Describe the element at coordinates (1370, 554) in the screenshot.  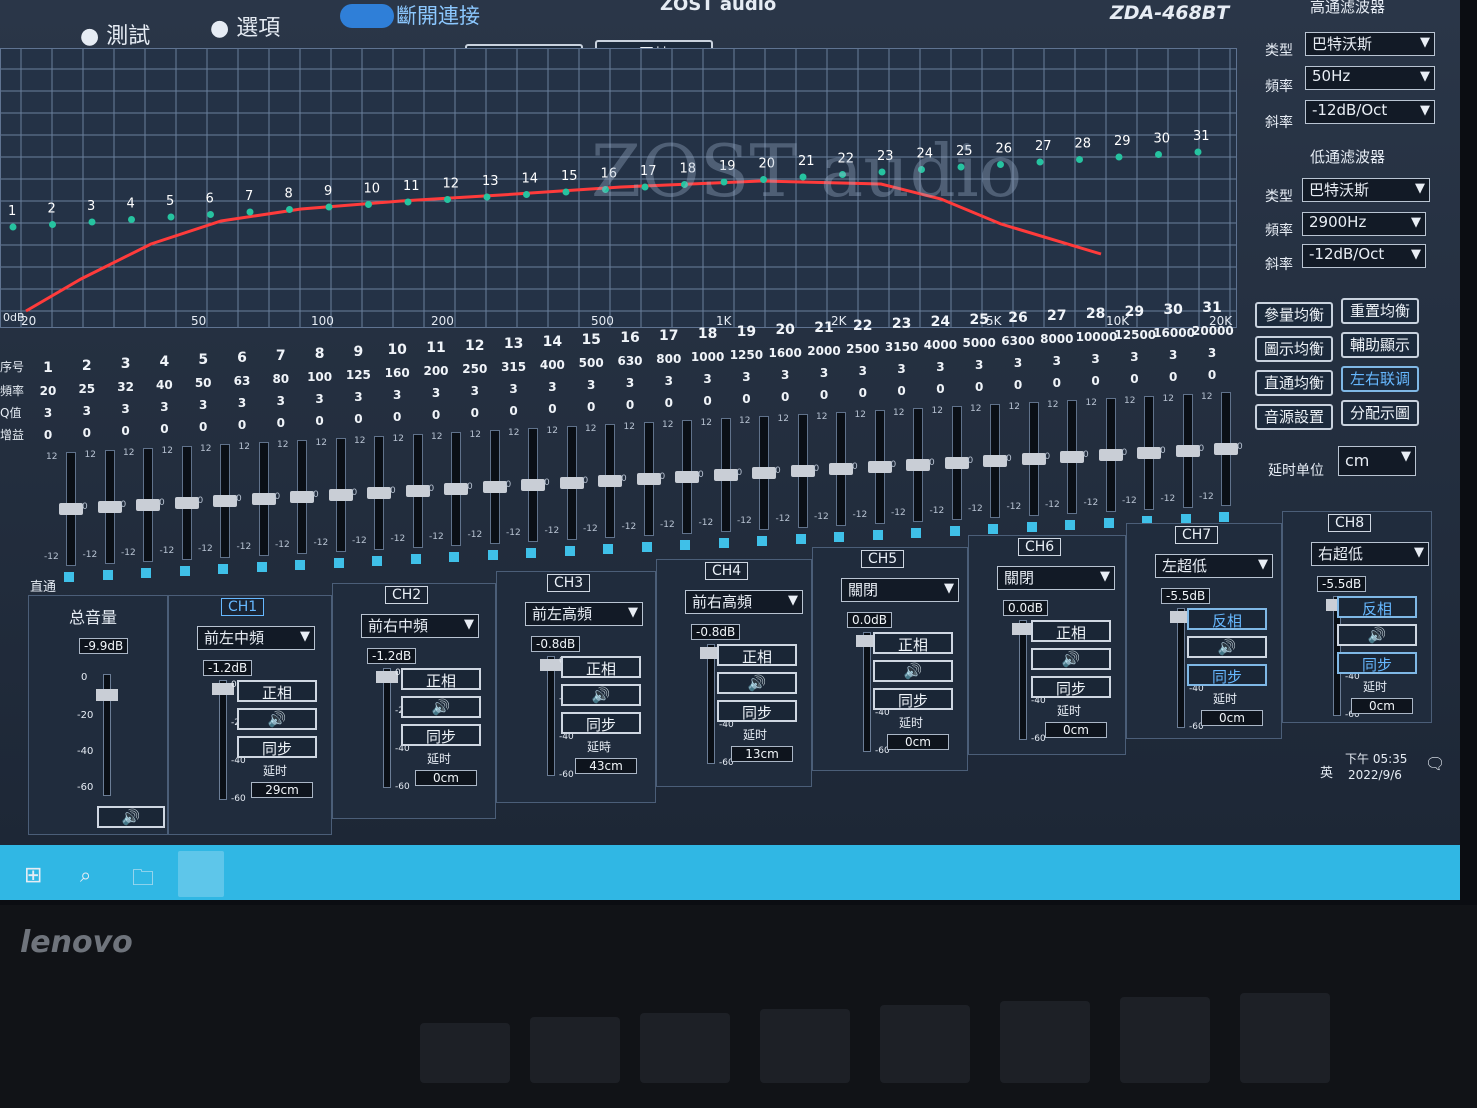
I see `channel-assign-select: 右超低` at that location.